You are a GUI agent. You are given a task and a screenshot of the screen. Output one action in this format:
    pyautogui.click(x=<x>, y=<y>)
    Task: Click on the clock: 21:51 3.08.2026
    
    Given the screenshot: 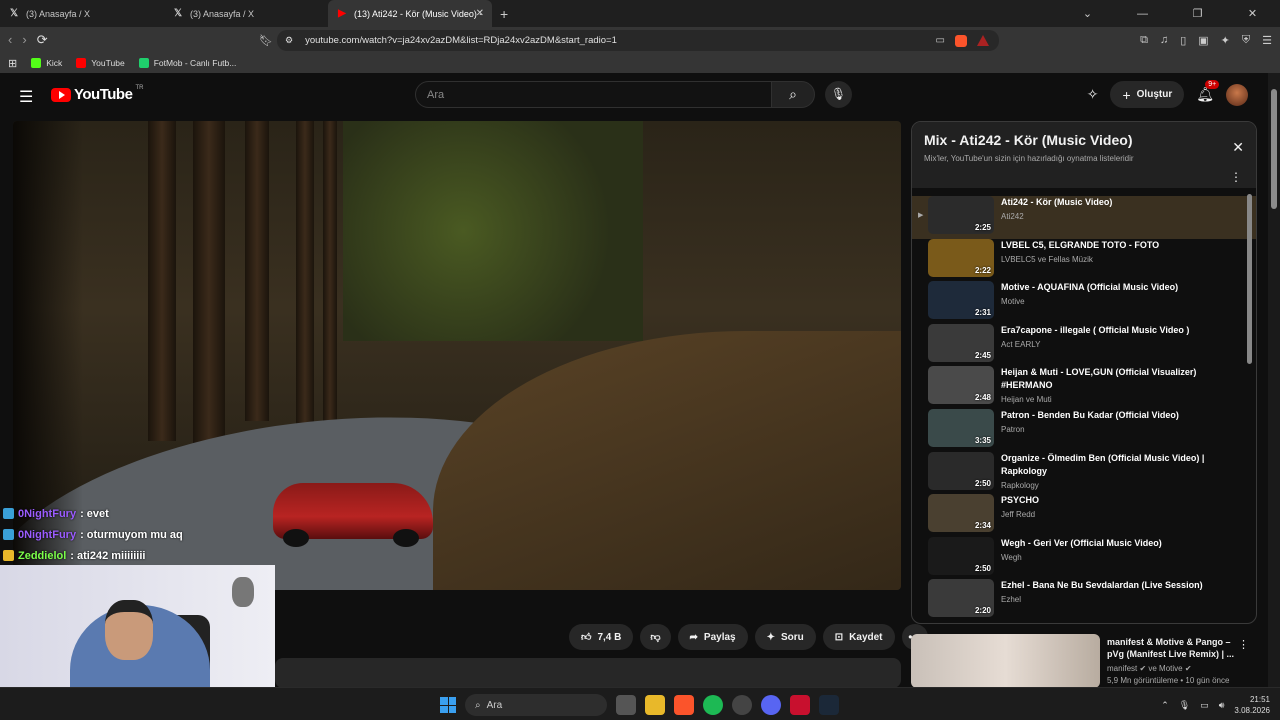 What is the action you would take?
    pyautogui.click(x=1252, y=705)
    